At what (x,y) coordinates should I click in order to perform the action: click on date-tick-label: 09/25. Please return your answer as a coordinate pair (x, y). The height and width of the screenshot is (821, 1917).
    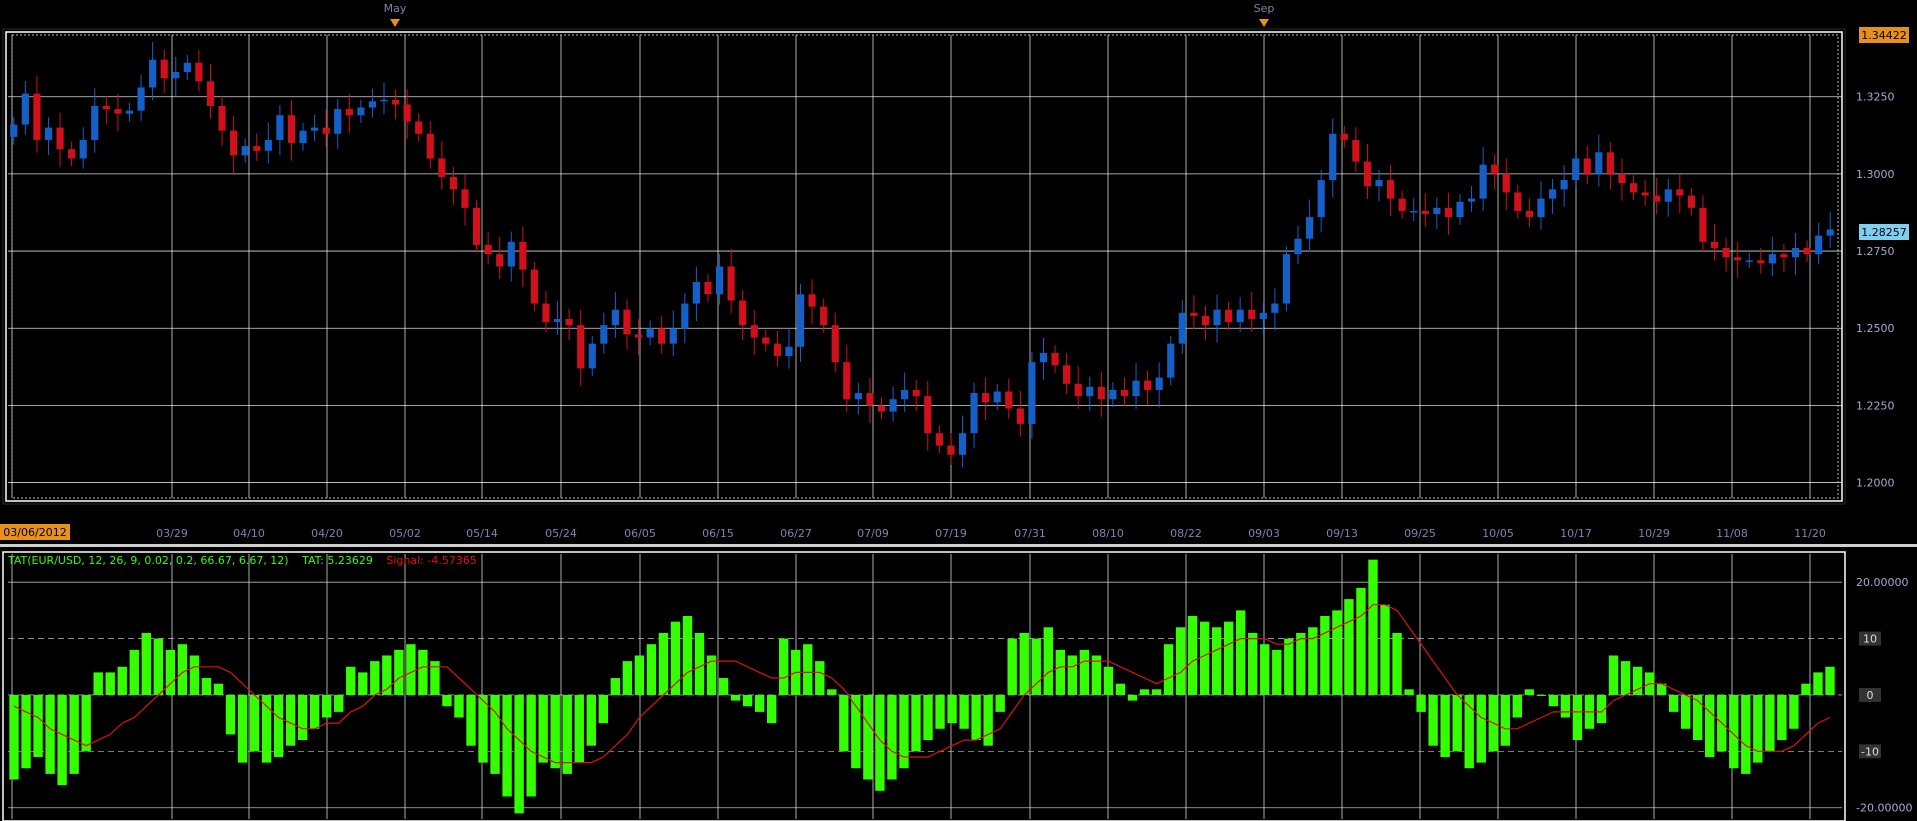
    Looking at the image, I should click on (1420, 533).